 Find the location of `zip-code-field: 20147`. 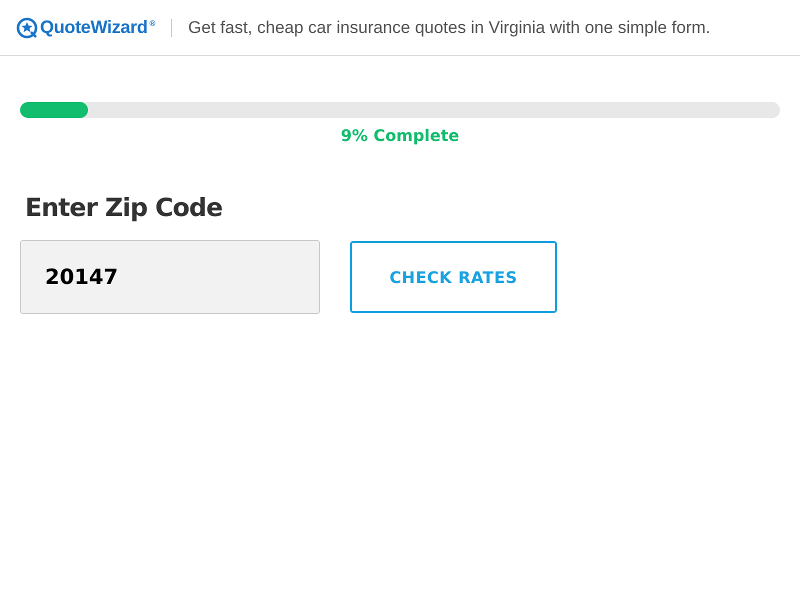

zip-code-field: 20147 is located at coordinates (170, 277).